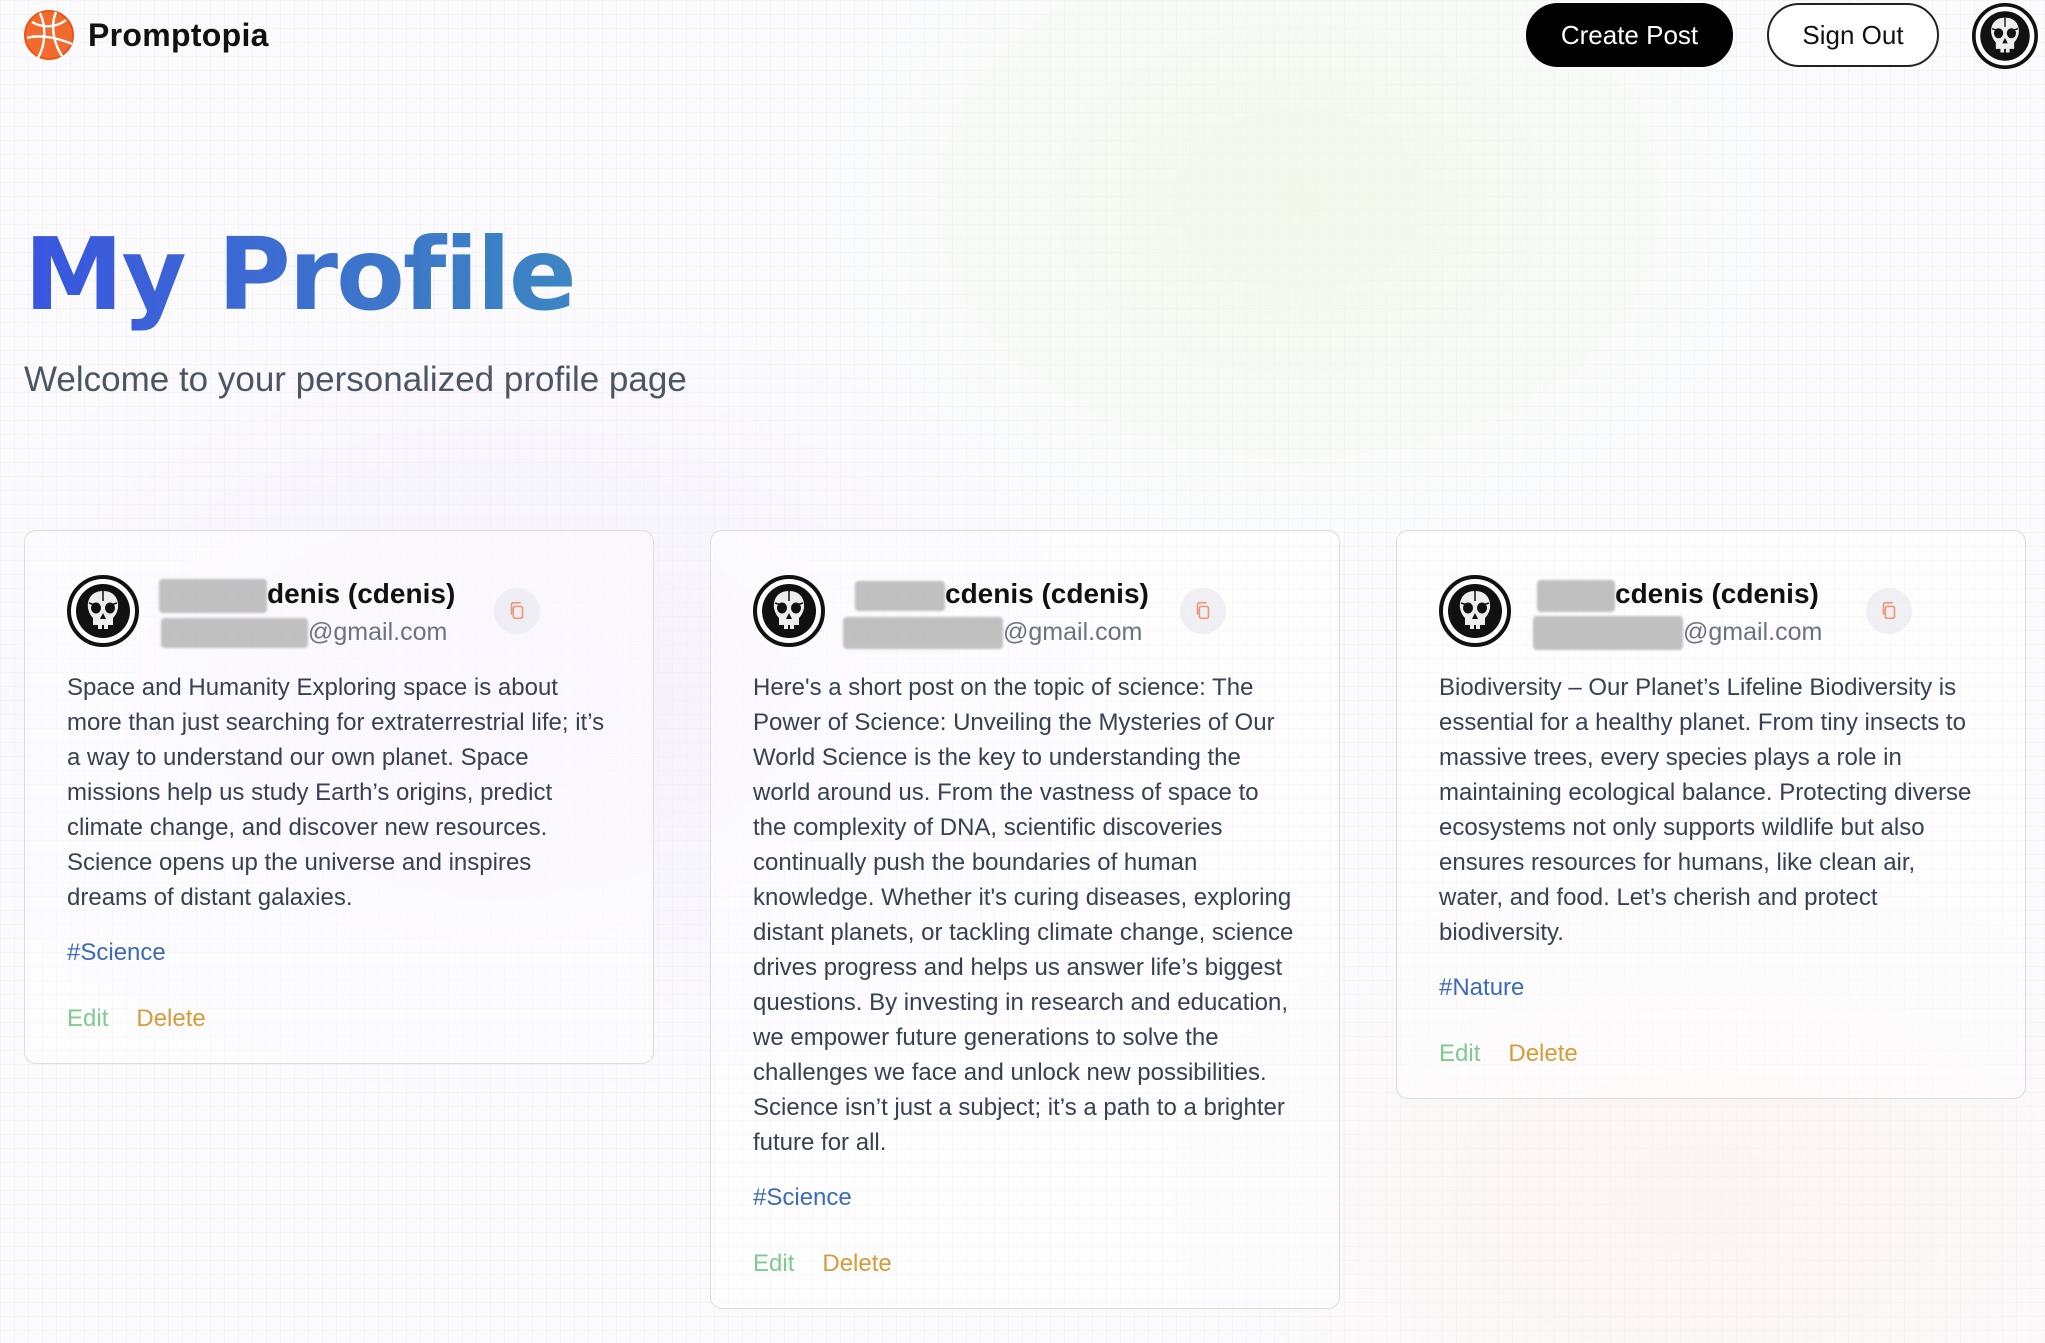 The image size is (2045, 1343). What do you see at coordinates (300, 275) in the screenshot?
I see `page-title: My Profile` at bounding box center [300, 275].